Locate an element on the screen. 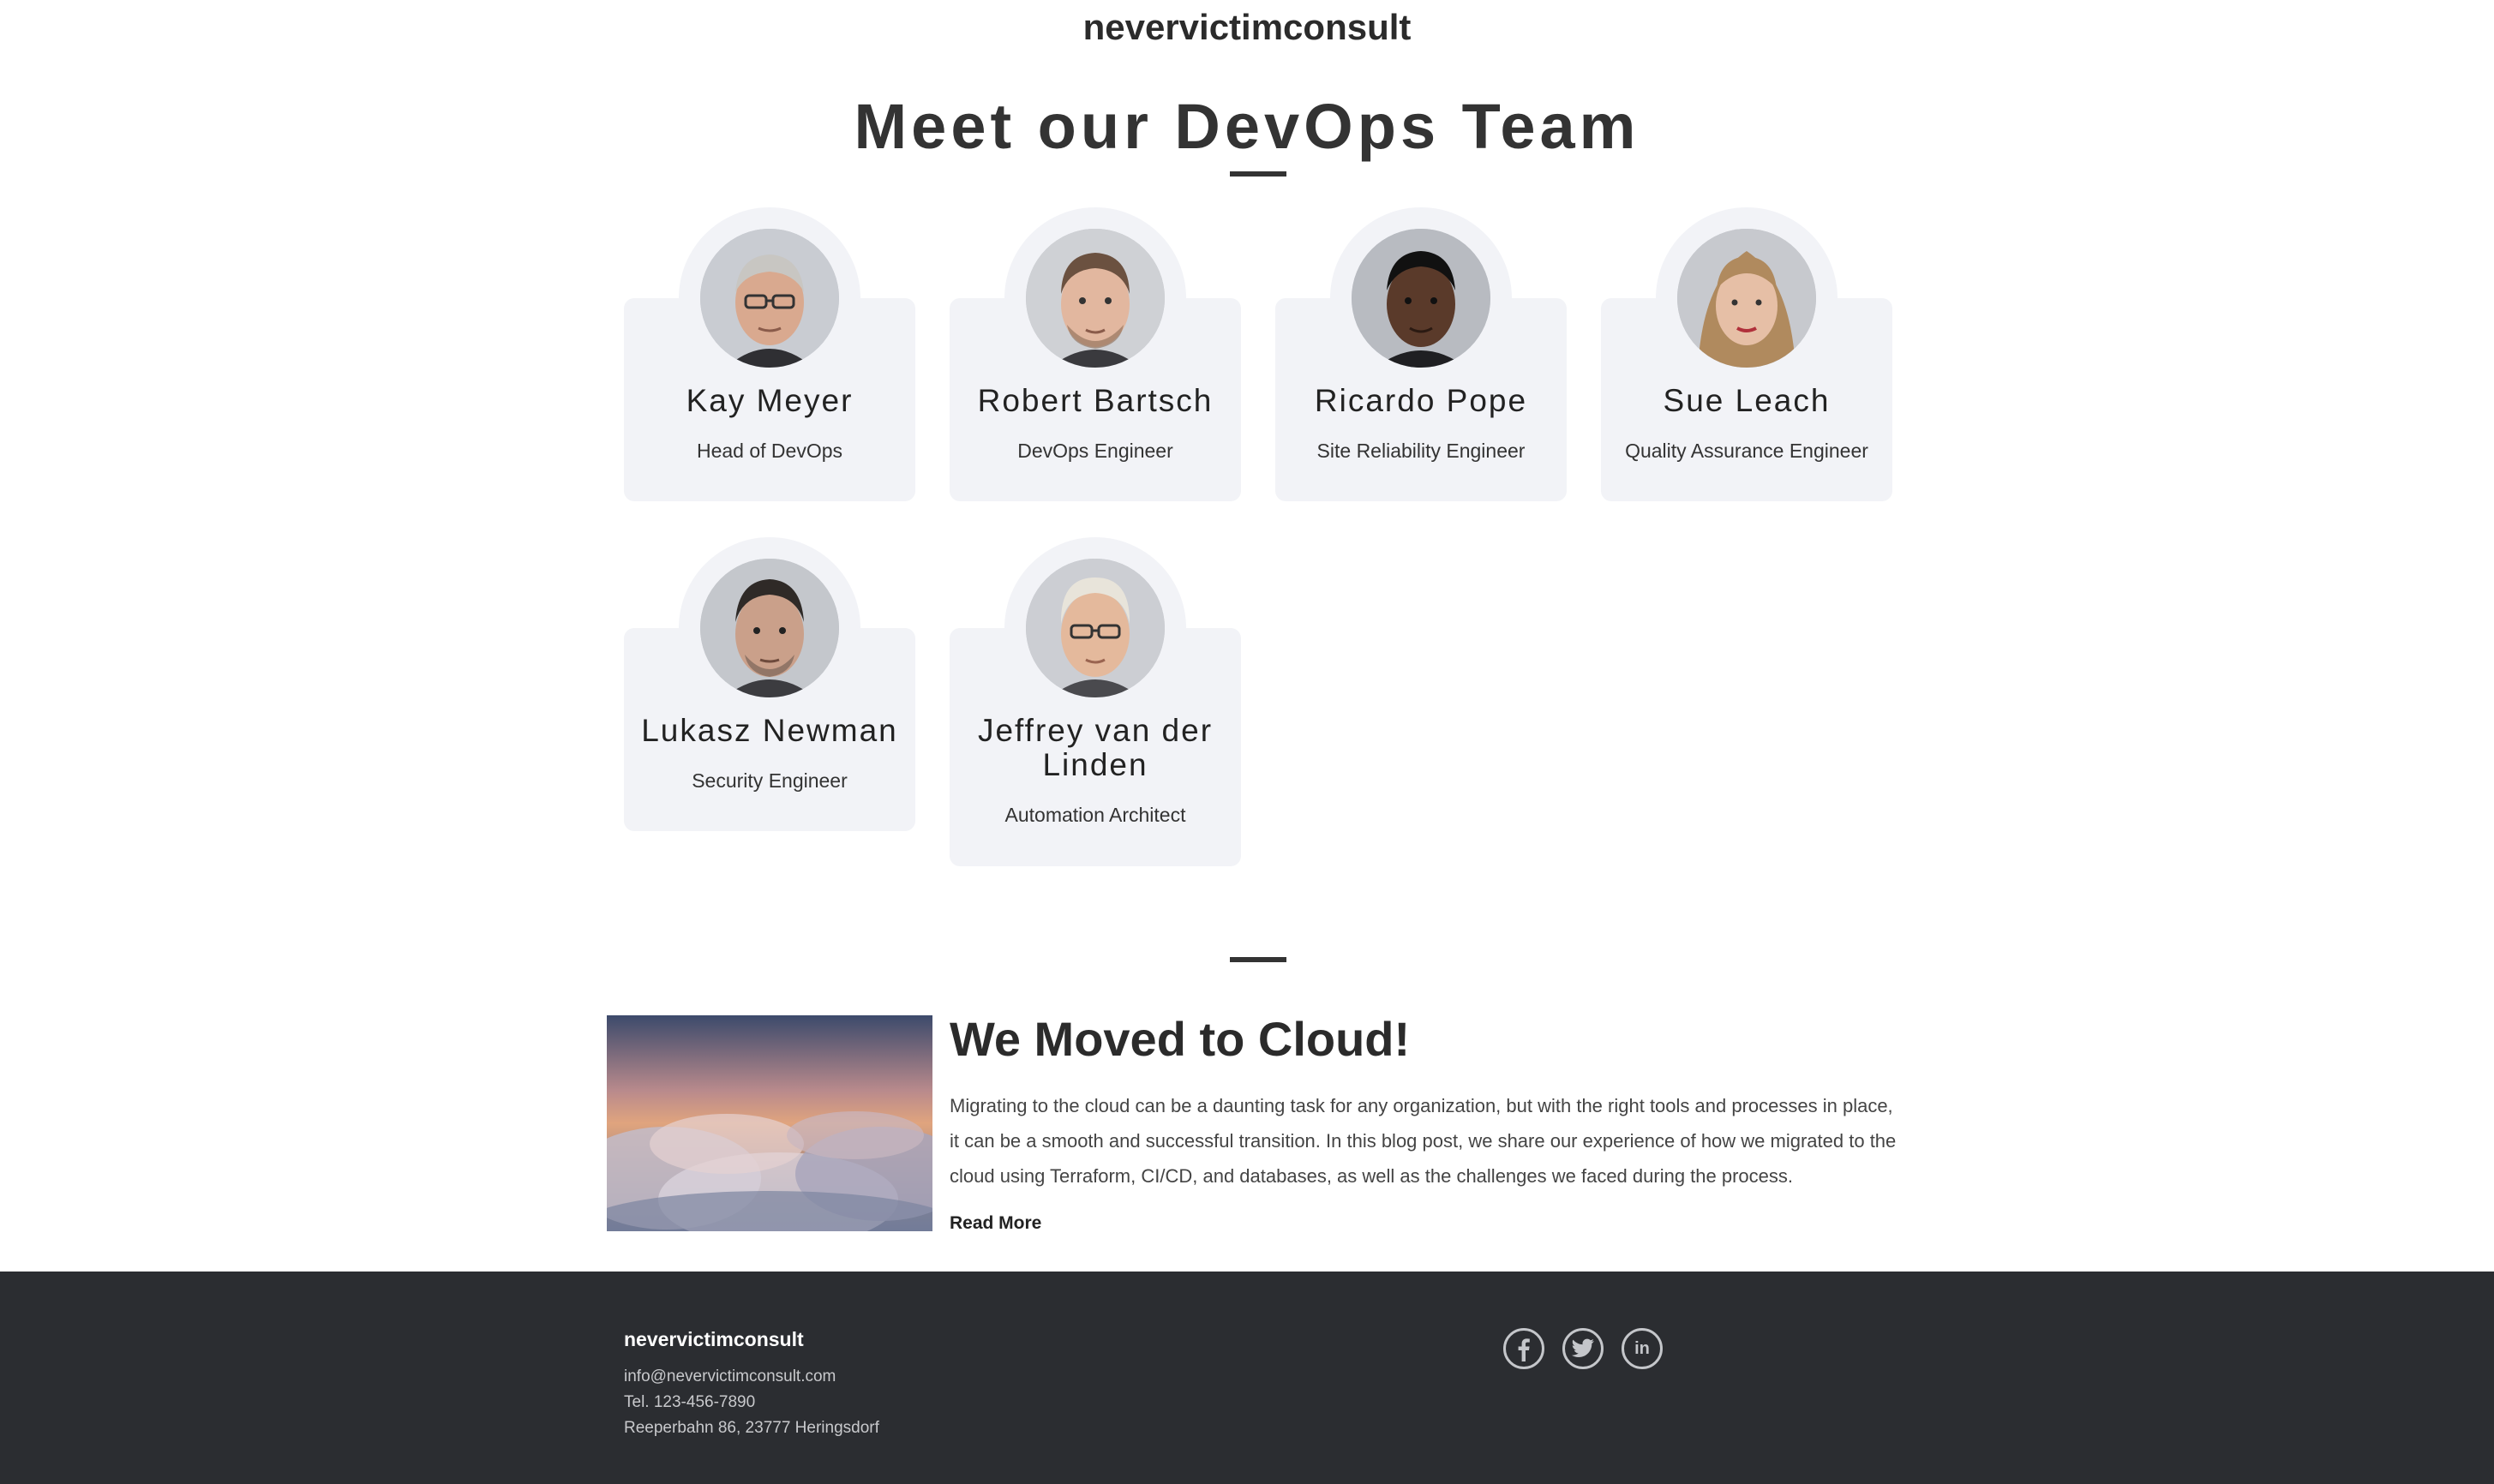 The height and width of the screenshot is (1484, 2494). twitter-icon is located at coordinates (1583, 1348).